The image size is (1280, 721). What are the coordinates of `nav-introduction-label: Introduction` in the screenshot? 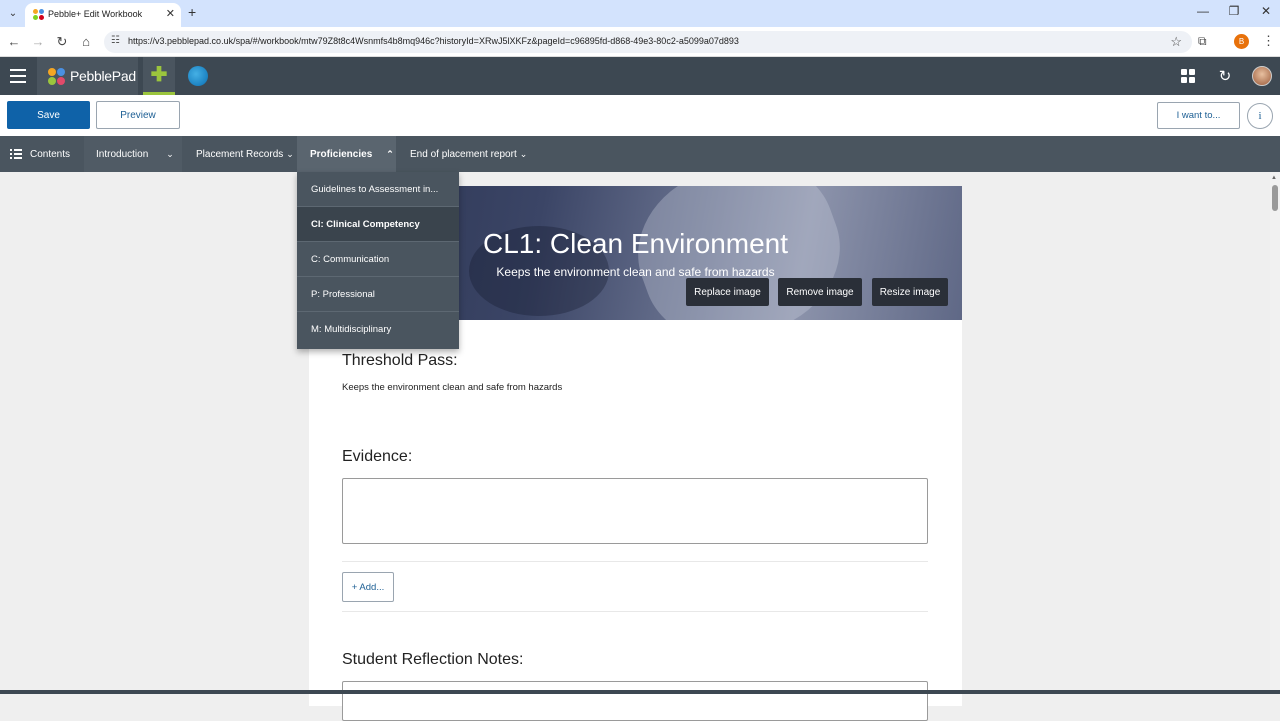 It's located at (122, 154).